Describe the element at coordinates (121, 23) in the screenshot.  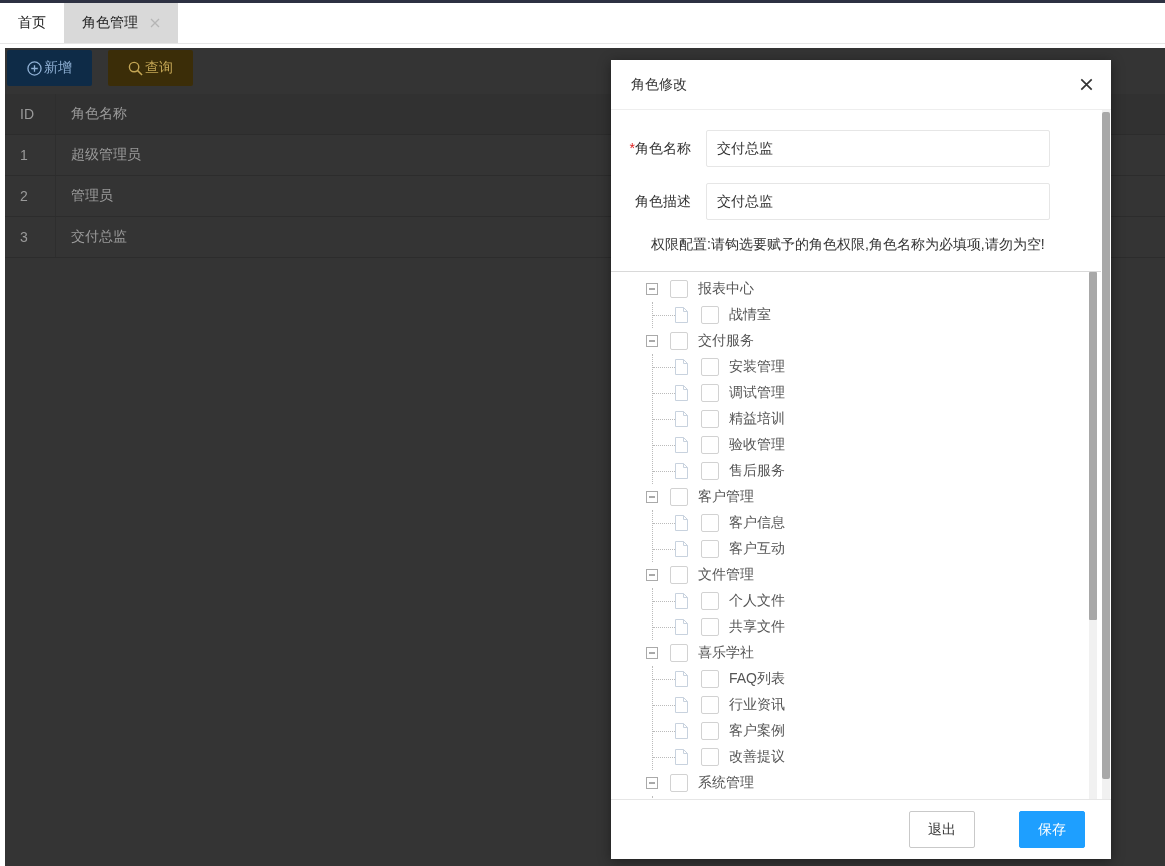
I see `tab: 角色管理` at that location.